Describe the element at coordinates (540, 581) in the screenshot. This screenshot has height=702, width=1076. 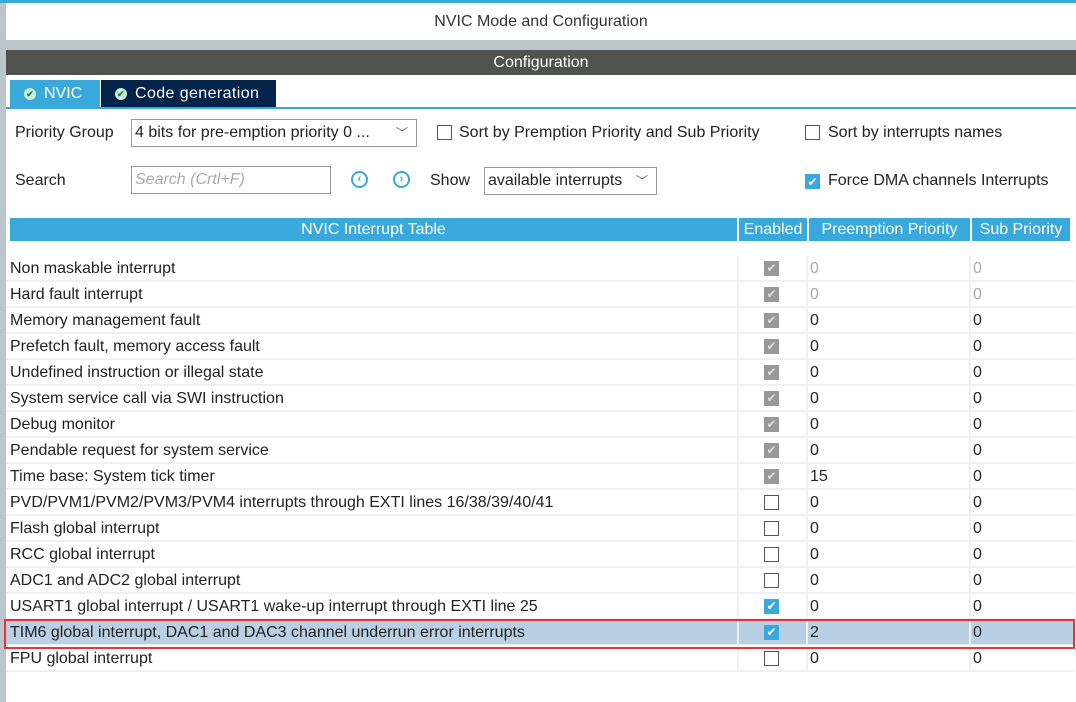
I see `table-row: ADC1 and ADC2 global interrupt 0 0` at that location.